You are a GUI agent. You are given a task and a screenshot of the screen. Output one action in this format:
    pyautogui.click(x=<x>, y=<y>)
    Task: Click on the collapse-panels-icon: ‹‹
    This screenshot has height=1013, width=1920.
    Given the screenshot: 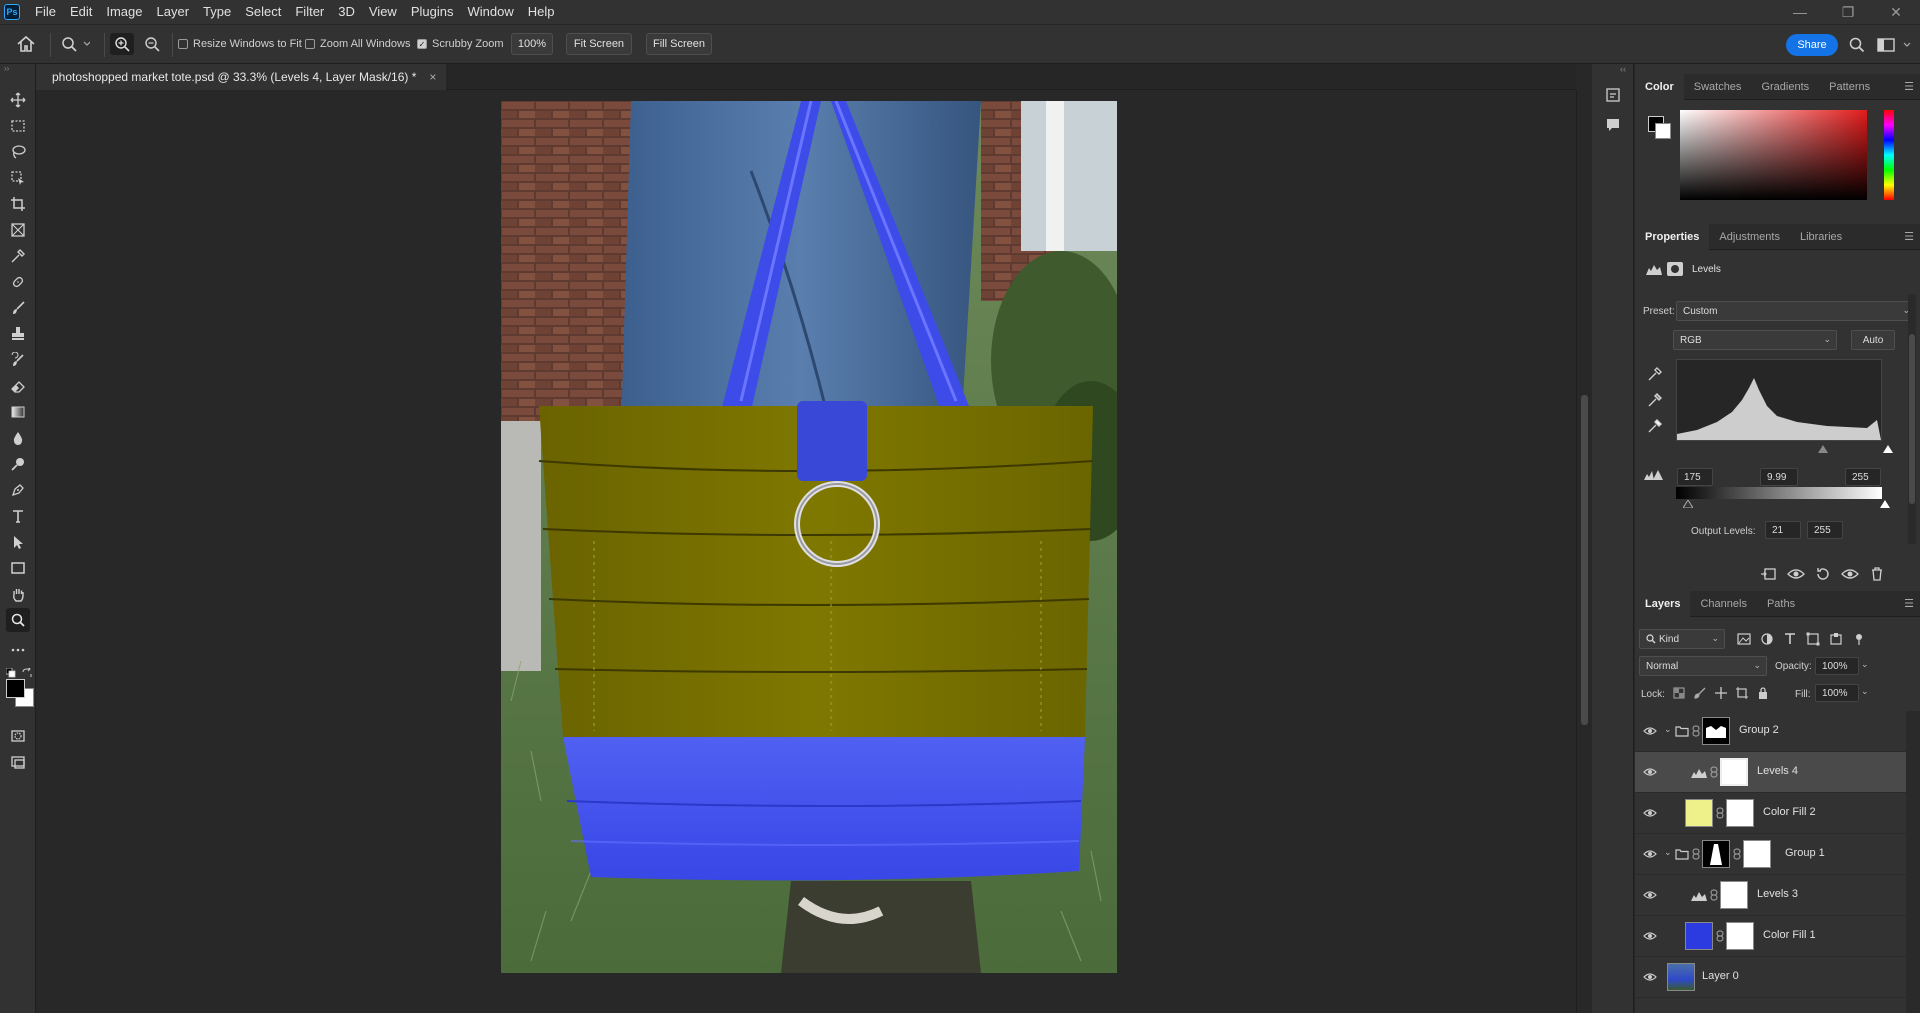 What is the action you would take?
    pyautogui.click(x=1623, y=69)
    